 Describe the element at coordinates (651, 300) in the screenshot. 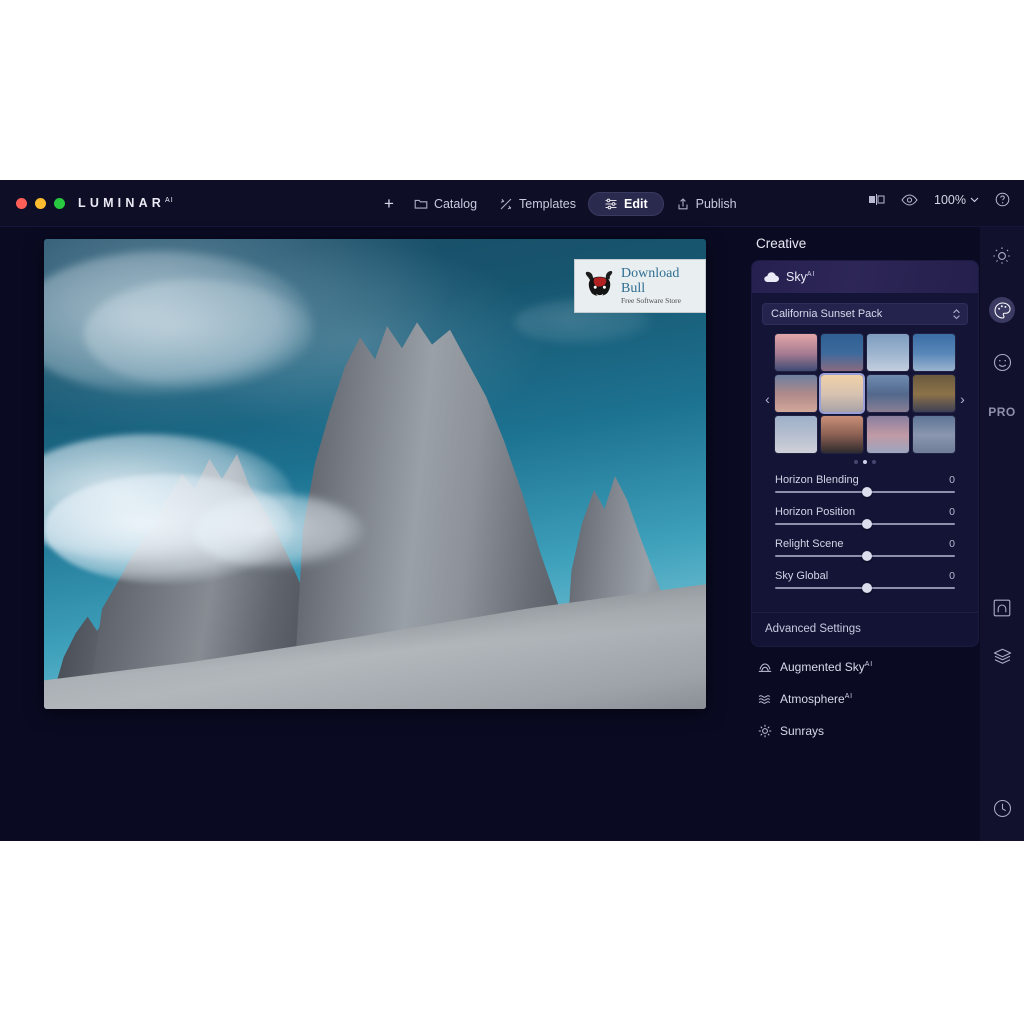

I see `watermark-subtitle: Free Software Store` at that location.